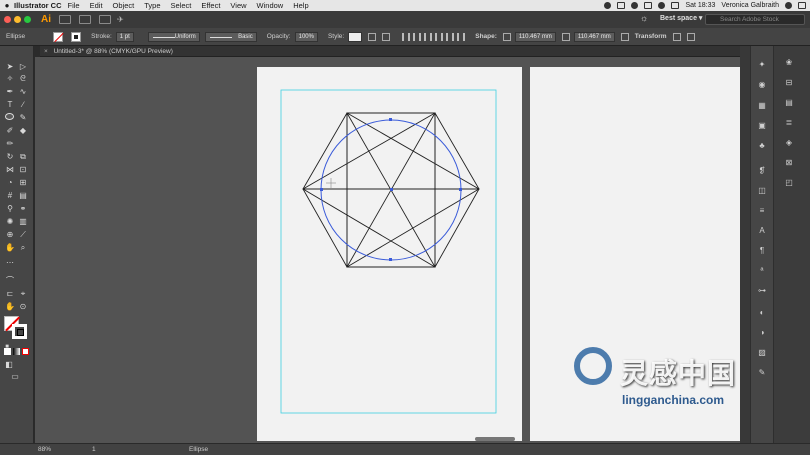 This screenshot has width=810, height=455. I want to click on shape-options-icon, so click(624, 36).